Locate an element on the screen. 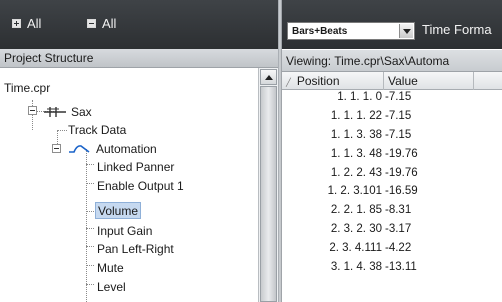  pan-label: Pan Left-Right is located at coordinates (135, 249).